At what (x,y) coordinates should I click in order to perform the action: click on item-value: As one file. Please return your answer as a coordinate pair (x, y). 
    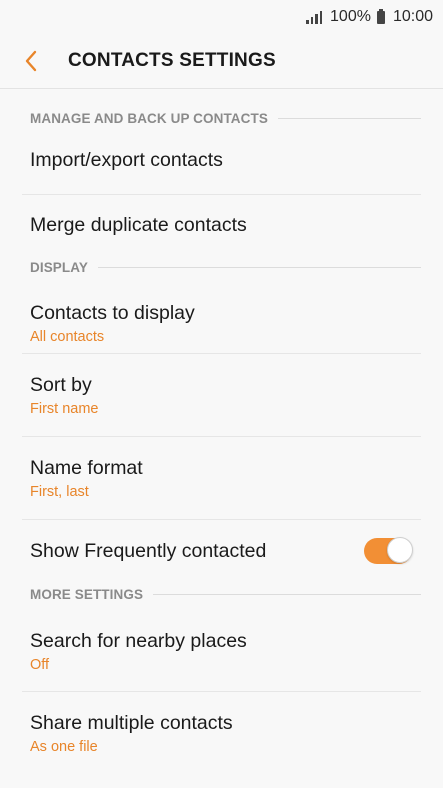
    Looking at the image, I should click on (64, 747).